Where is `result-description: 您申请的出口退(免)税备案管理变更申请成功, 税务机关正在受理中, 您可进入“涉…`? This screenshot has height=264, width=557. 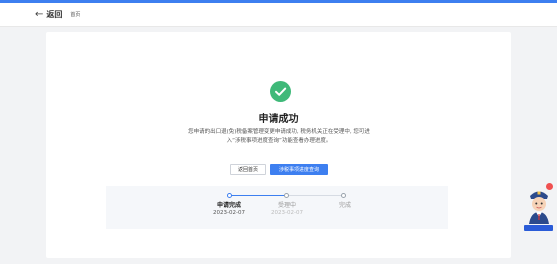 result-description: 您申请的出口退(免)税备案管理变更申请成功, 税务机关正在受理中, 您可进入“涉… is located at coordinates (279, 136).